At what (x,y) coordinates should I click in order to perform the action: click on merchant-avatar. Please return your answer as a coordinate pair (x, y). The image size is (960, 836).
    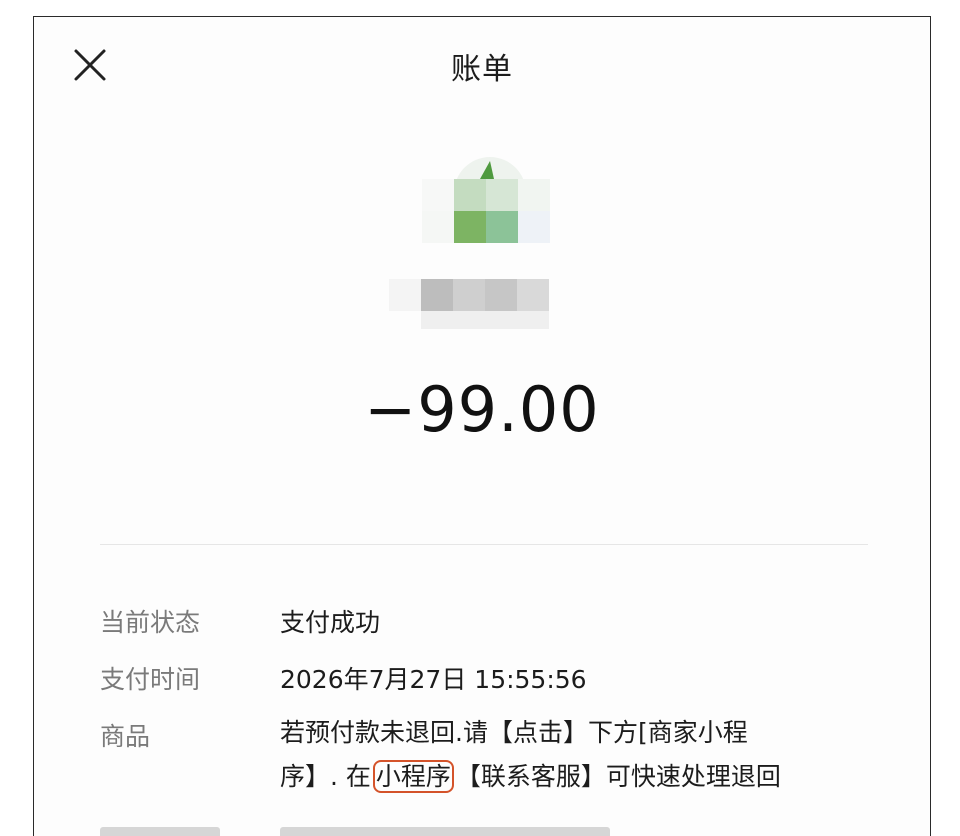
    Looking at the image, I should click on (487, 207).